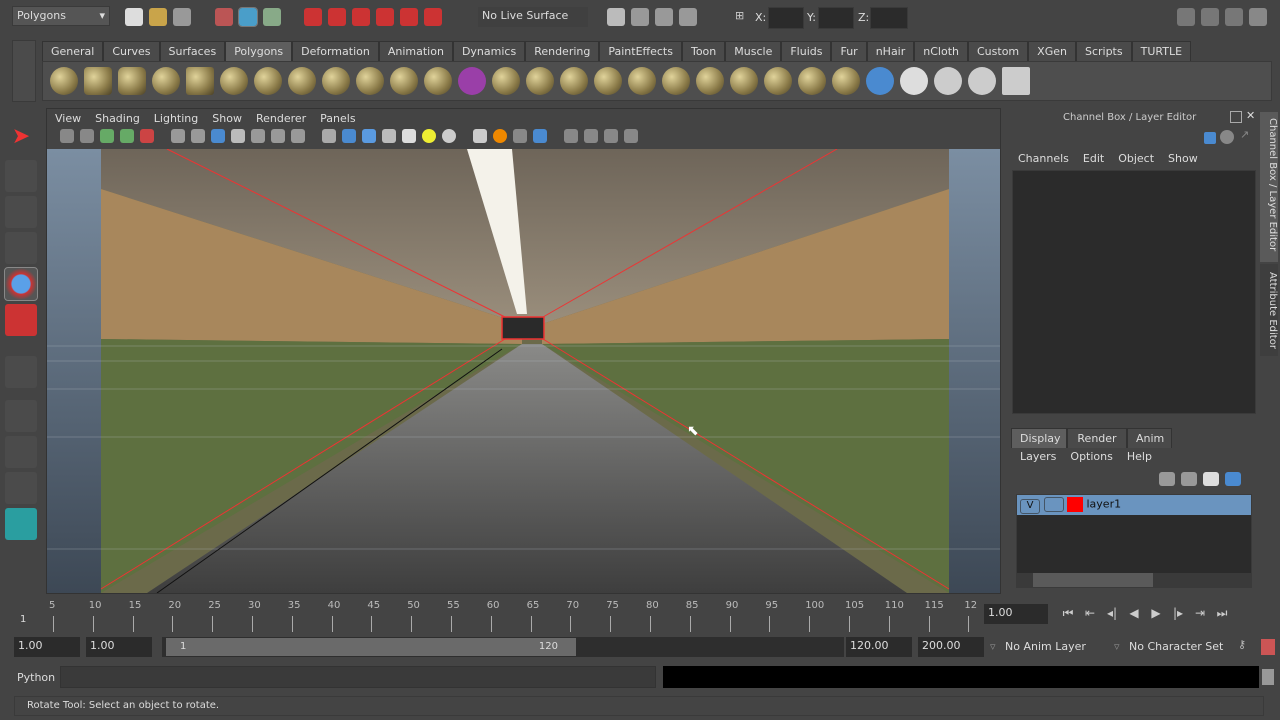 This screenshot has width=1280, height=720. What do you see at coordinates (1075, 504) in the screenshot?
I see `layer-color-swatch` at bounding box center [1075, 504].